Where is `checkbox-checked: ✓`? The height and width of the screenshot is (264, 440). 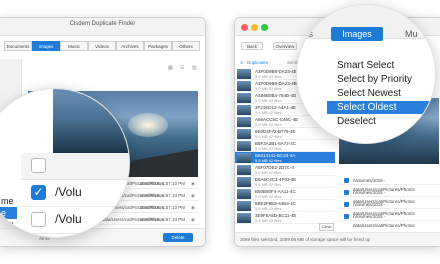
checkbox-checked: ✓ is located at coordinates (38, 192).